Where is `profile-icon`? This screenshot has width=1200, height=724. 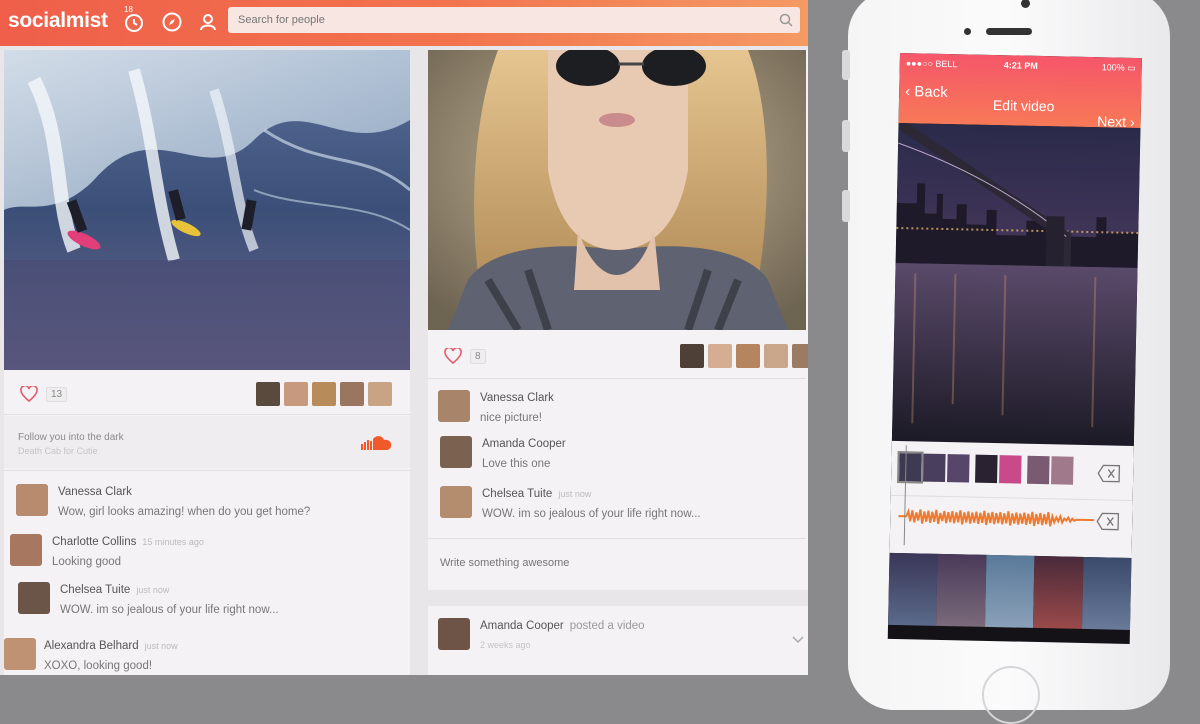 profile-icon is located at coordinates (208, 22).